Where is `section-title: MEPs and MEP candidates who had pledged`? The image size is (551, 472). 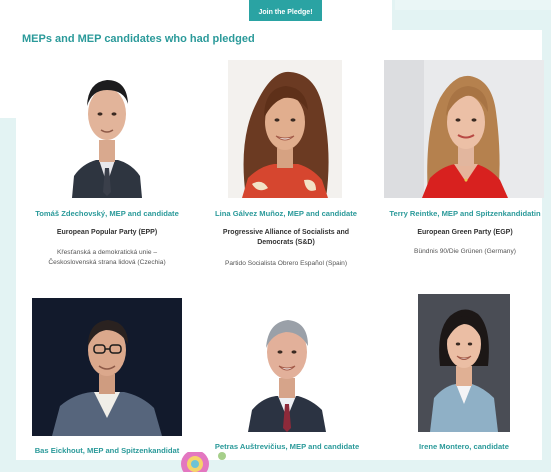
section-title: MEPs and MEP candidates who had pledged is located at coordinates (138, 39).